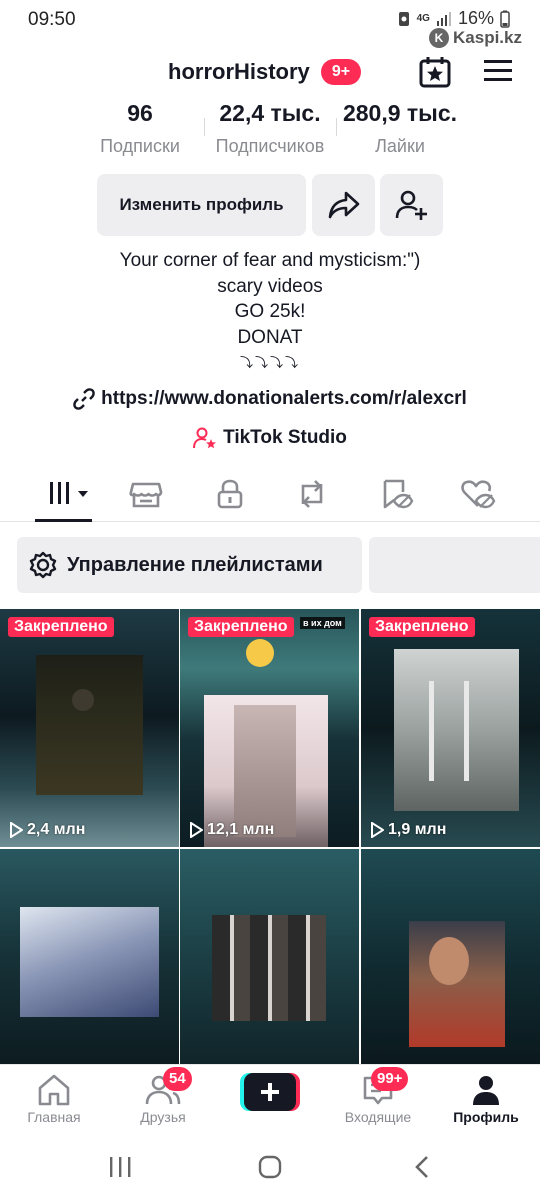 This screenshot has width=540, height=1200. I want to click on studio-label: TikTok Studio, so click(285, 438).